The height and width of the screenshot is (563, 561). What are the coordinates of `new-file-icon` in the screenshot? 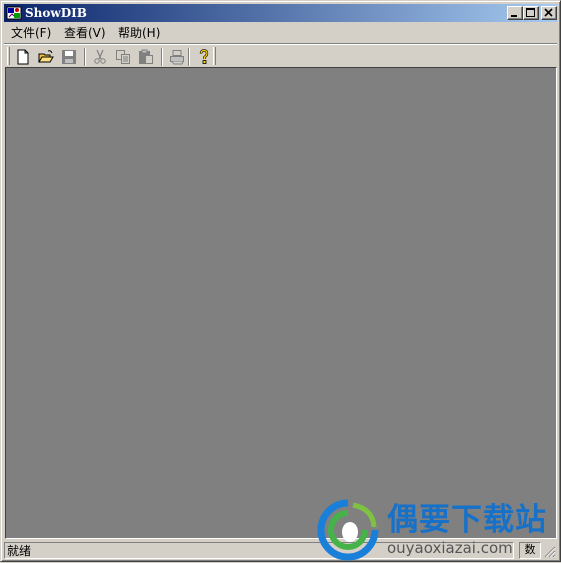 It's located at (23, 57).